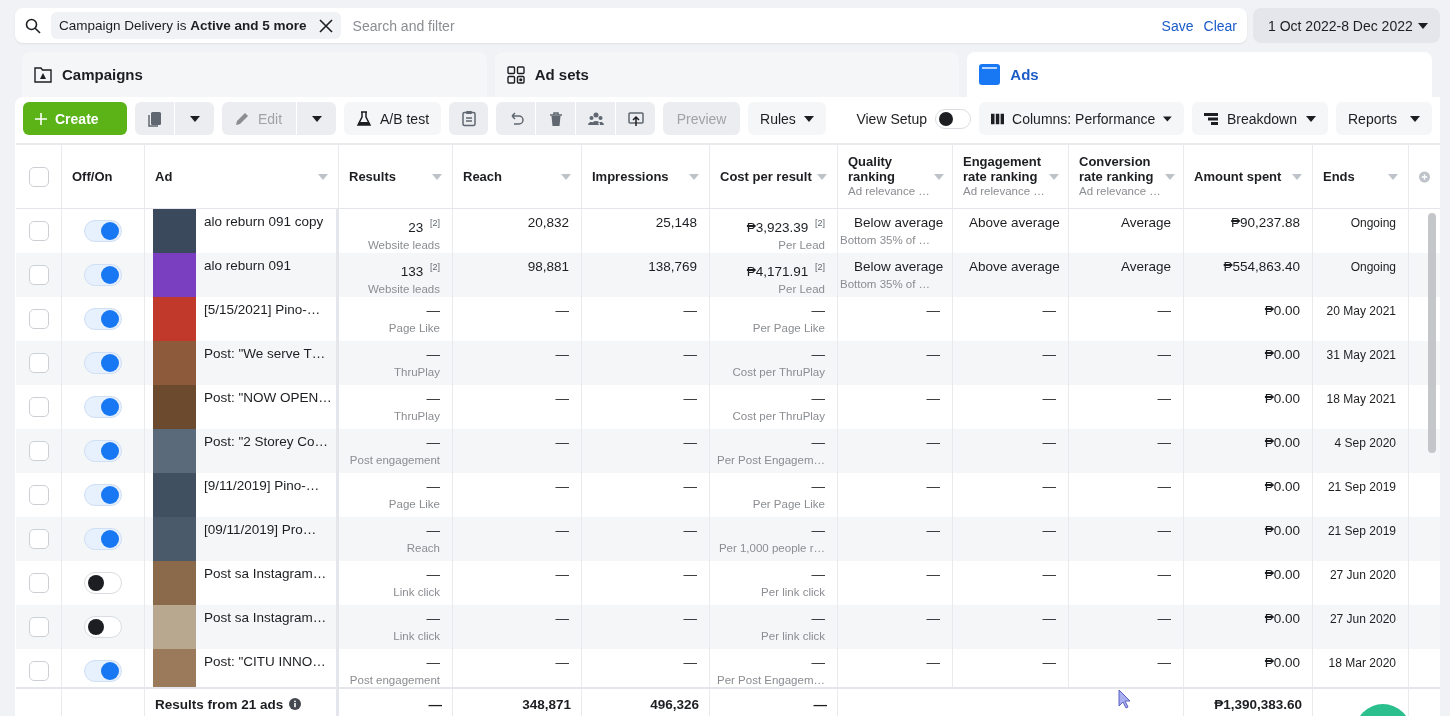 The height and width of the screenshot is (716, 1450). What do you see at coordinates (548, 223) in the screenshot?
I see `table-cell: 20,832` at bounding box center [548, 223].